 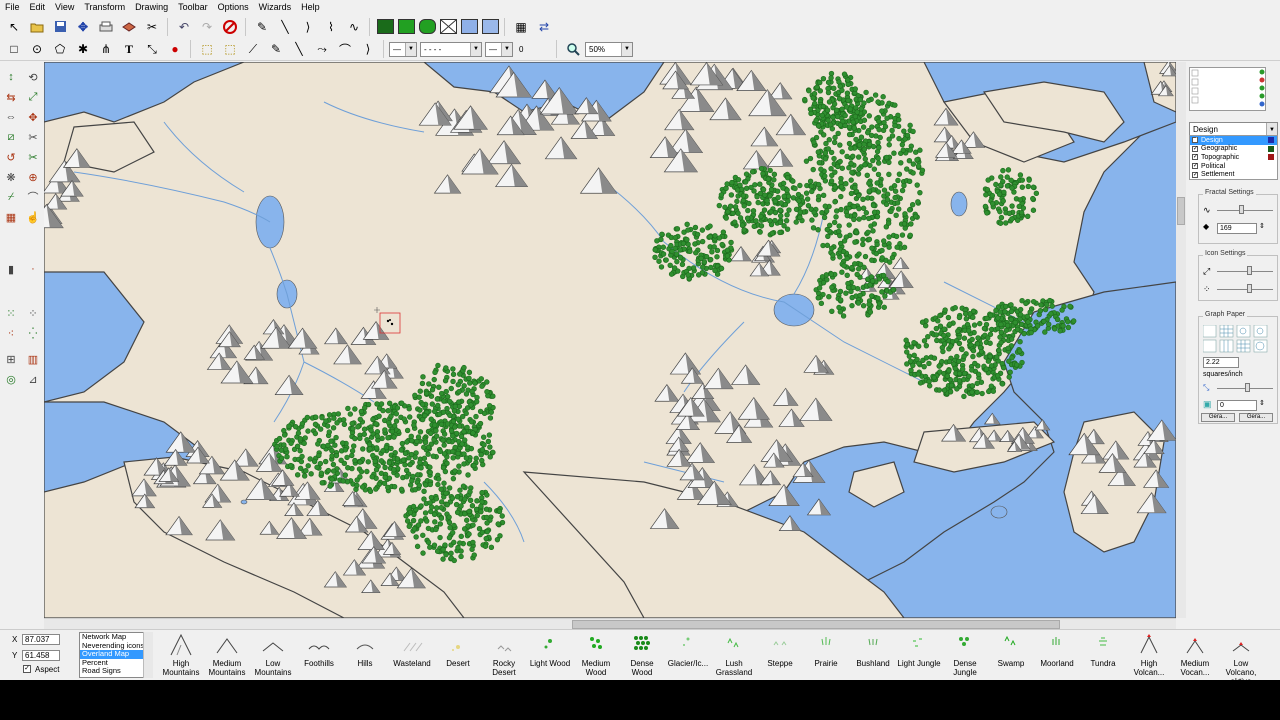 What do you see at coordinates (319, 655) in the screenshot?
I see `terrain-symbol-foothills: Foothills` at bounding box center [319, 655].